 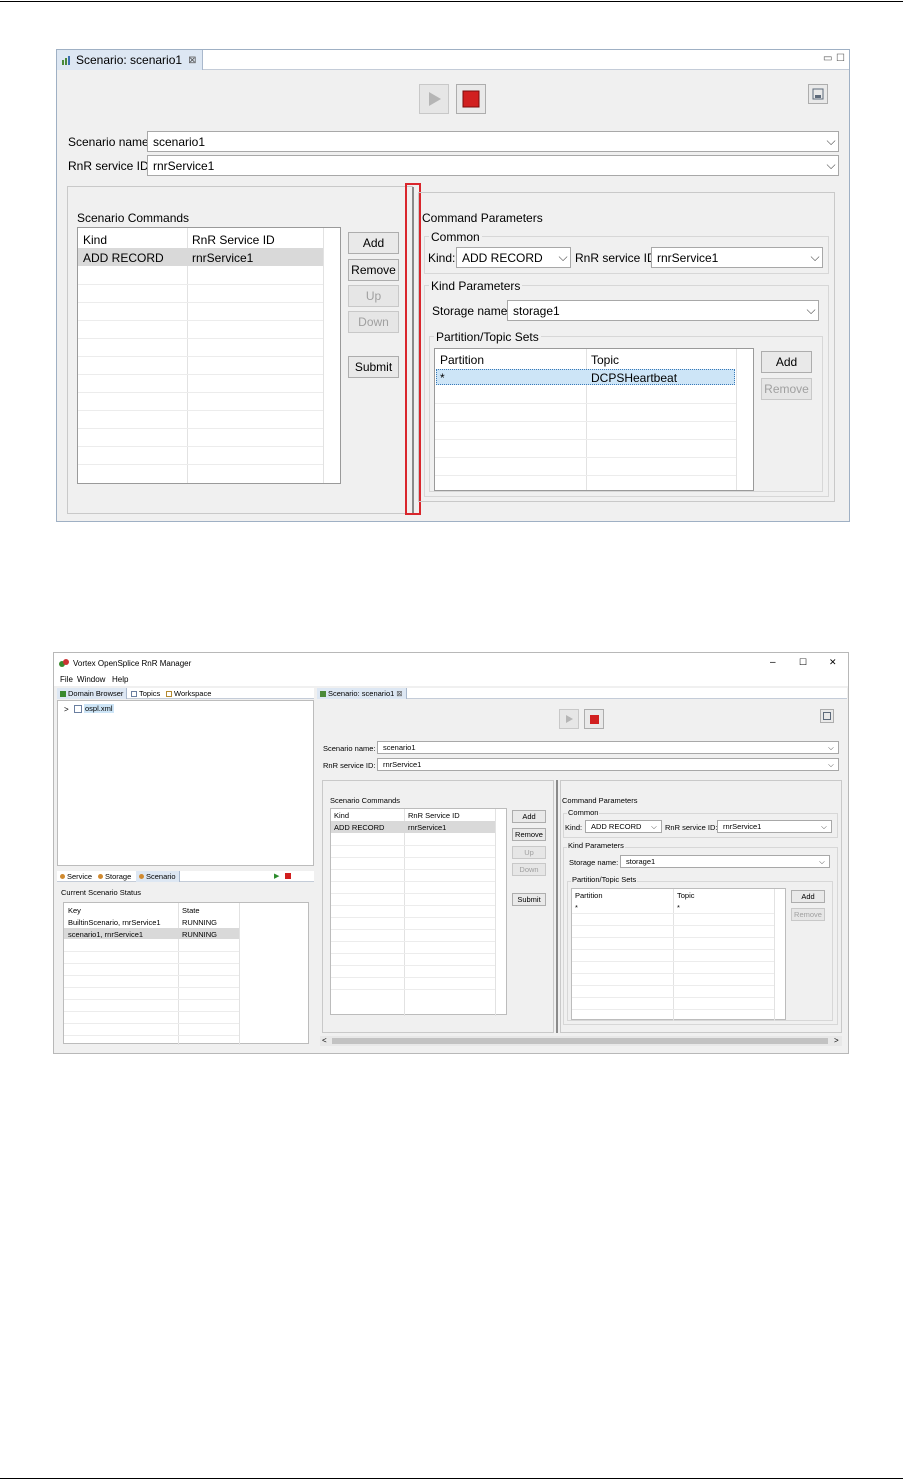 What do you see at coordinates (678, 954) in the screenshot?
I see `partition-topic-table: Partition Topic * *` at bounding box center [678, 954].